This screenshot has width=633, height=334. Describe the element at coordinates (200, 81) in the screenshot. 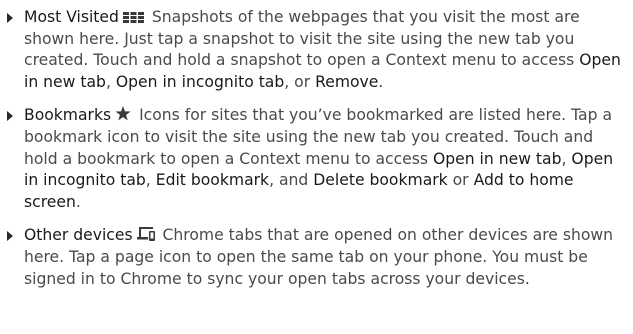

I see `menu-option-open-incognito-tab: Open in incognito tab` at that location.